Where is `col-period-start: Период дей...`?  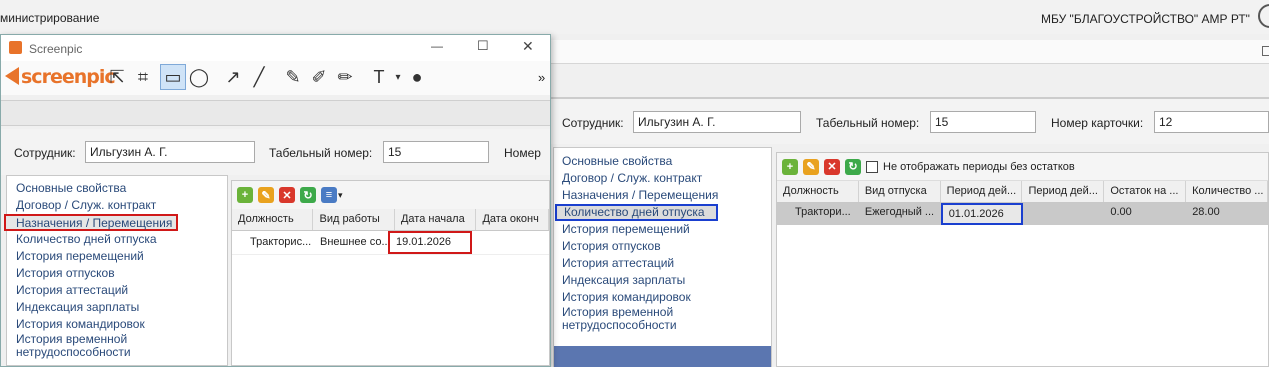 col-period-start: Период дей... is located at coordinates (982, 191).